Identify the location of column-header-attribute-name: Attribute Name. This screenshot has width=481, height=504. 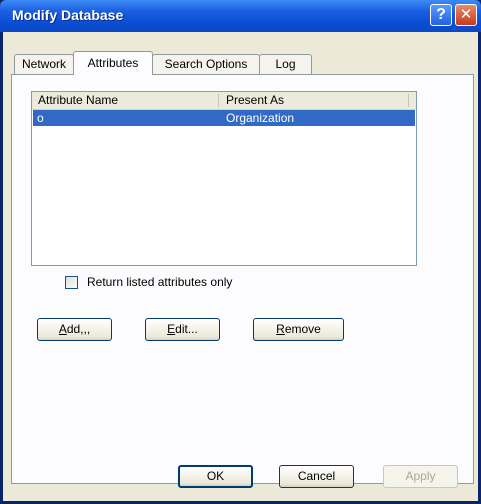
(78, 100).